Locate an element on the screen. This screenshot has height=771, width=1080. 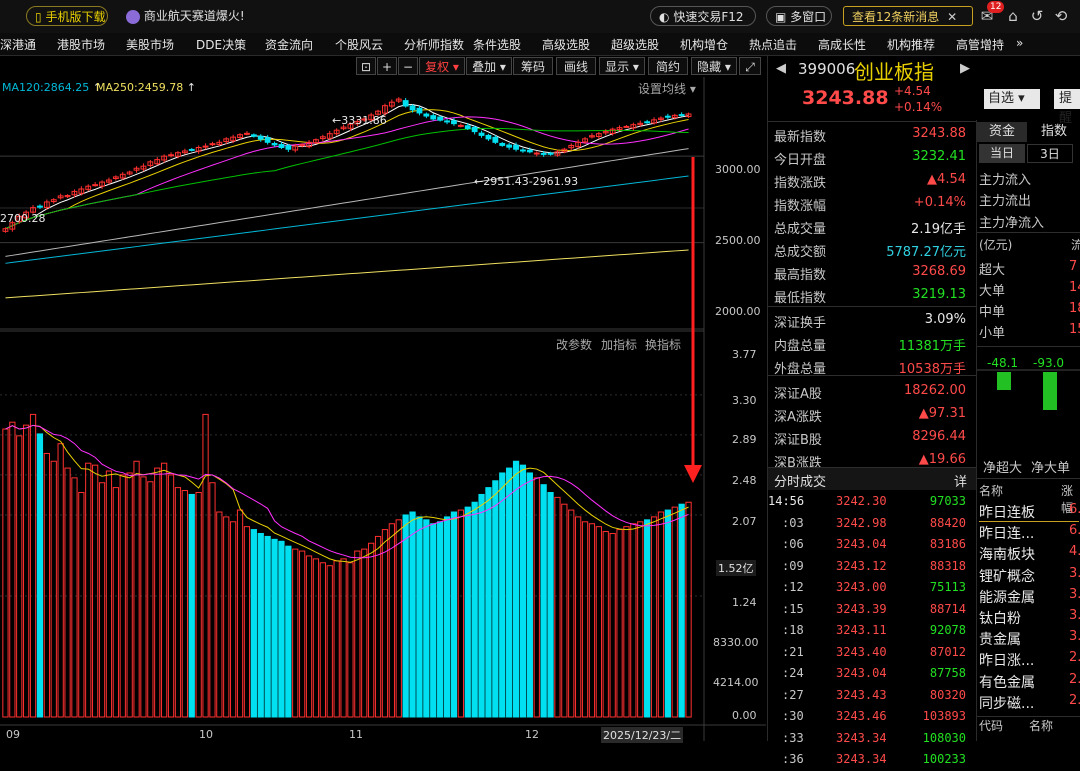
draw-line-button: 画线 is located at coordinates (576, 66).